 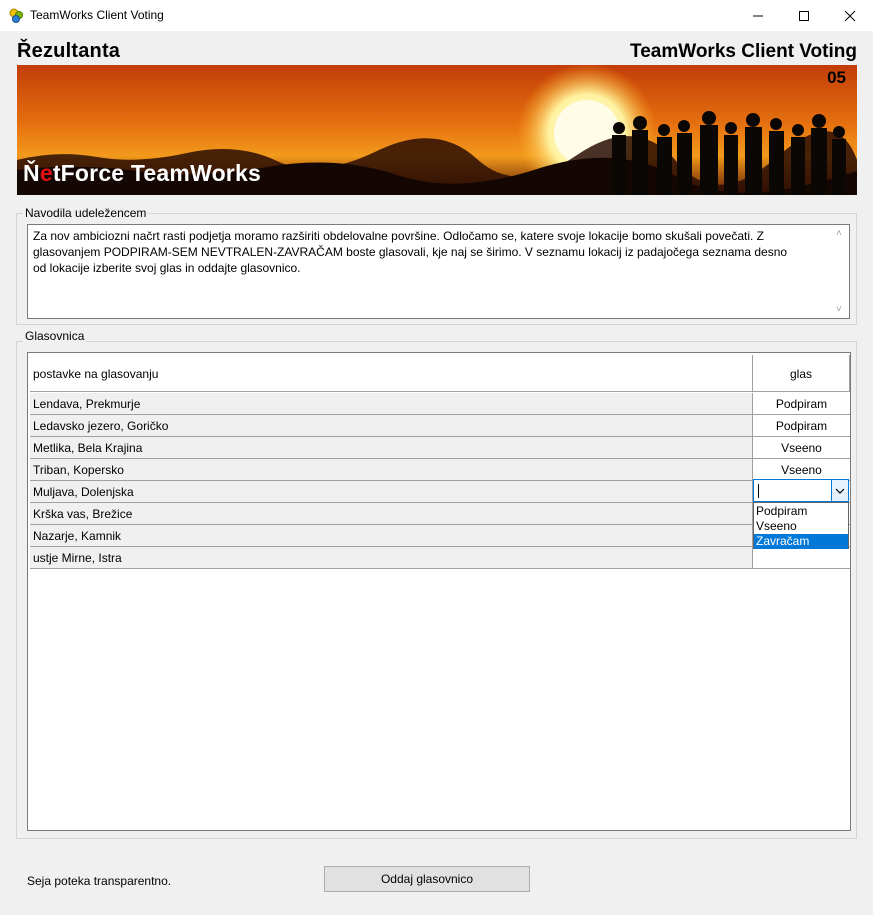 What do you see at coordinates (16, 15) in the screenshot?
I see `app-icon` at bounding box center [16, 15].